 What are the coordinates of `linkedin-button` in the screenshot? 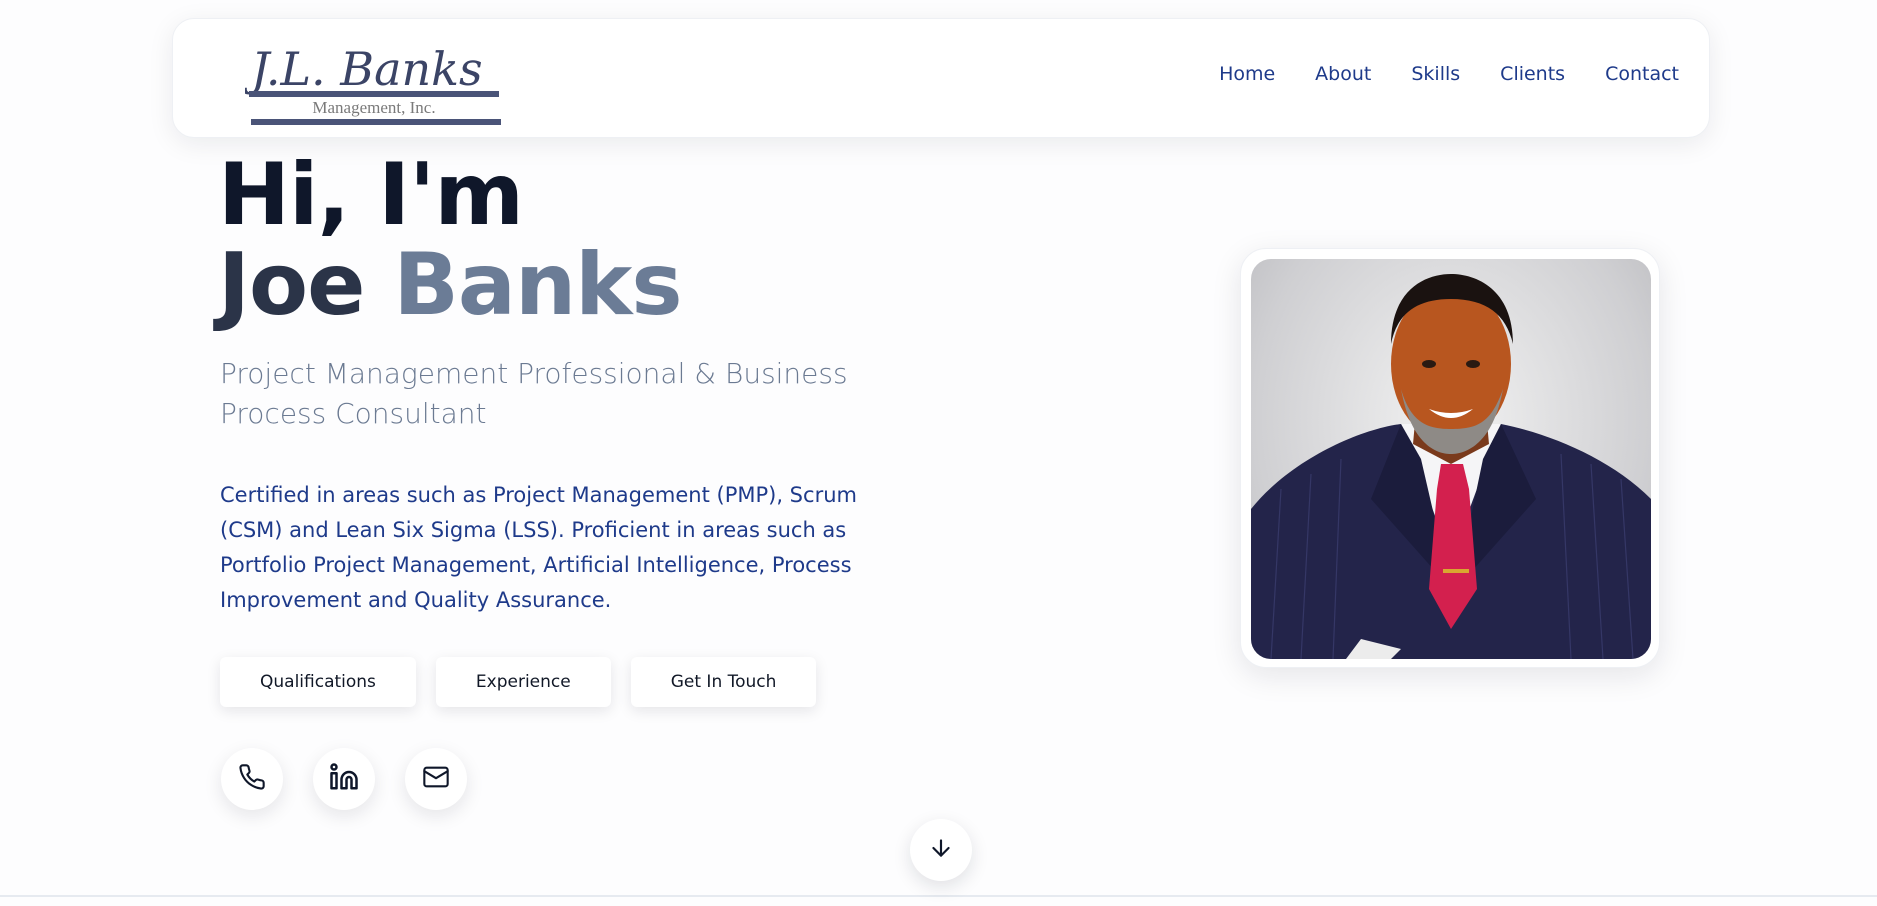 It's located at (344, 779).